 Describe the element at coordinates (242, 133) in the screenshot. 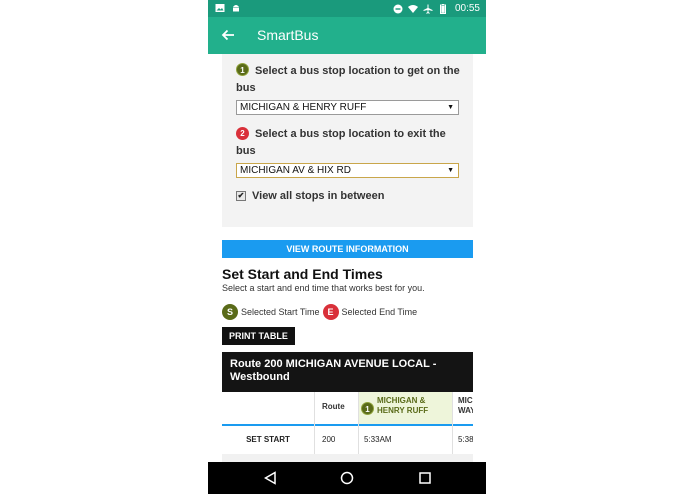

I see `step-two-badge: 2` at that location.